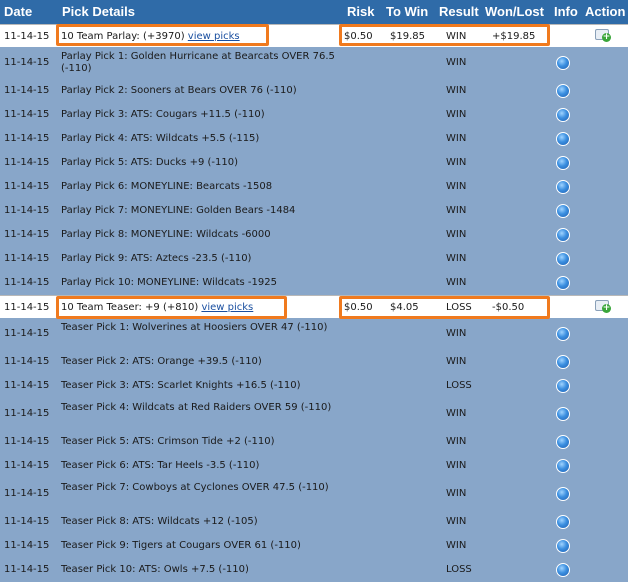 The width and height of the screenshot is (641, 585). I want to click on pick-description: Parlay Pick 6: MONEYLINE: Bearcats -1508, so click(167, 186).